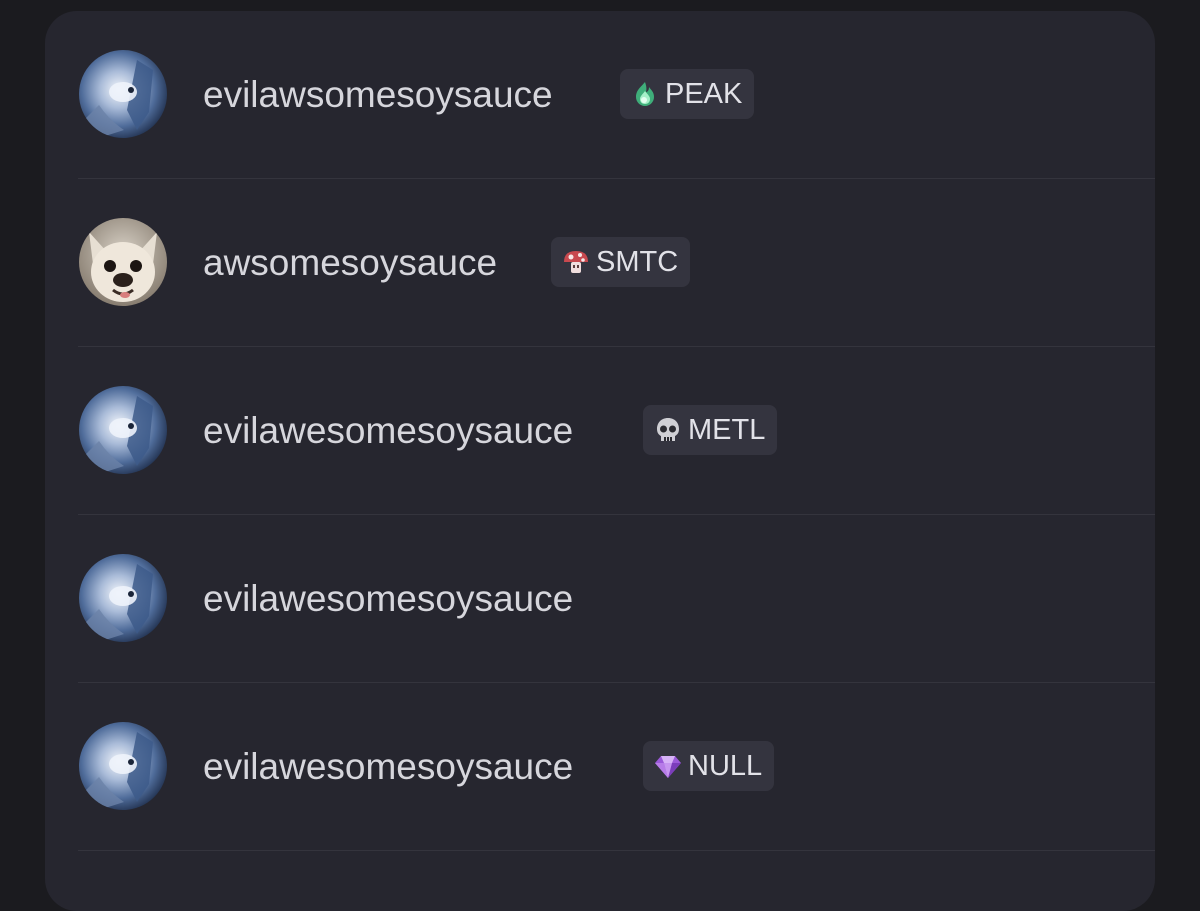  I want to click on mushroom-icon, so click(576, 262).